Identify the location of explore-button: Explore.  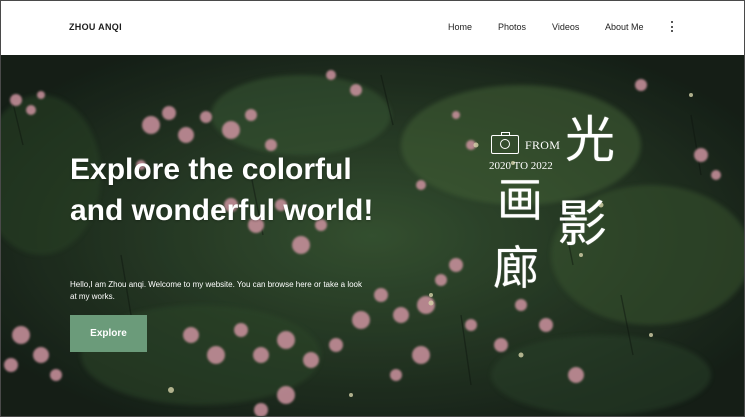
(108, 333).